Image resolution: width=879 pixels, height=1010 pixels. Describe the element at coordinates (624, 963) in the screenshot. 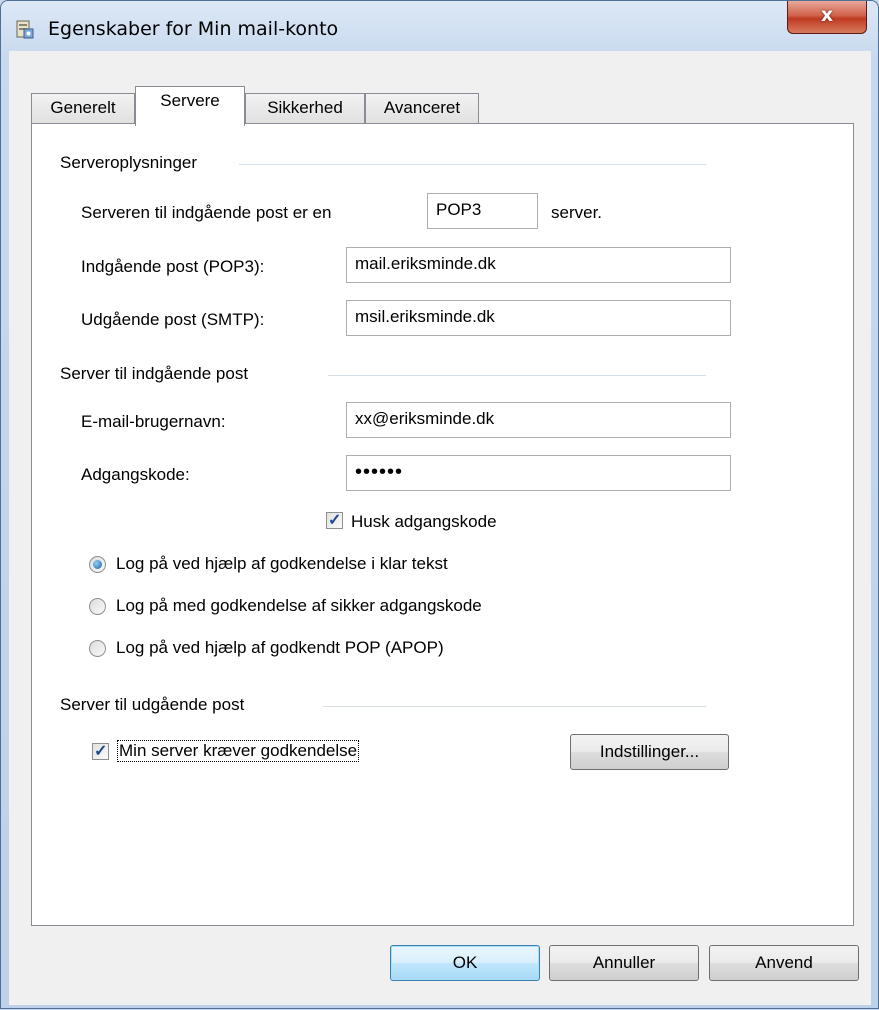

I see `cancel-button: Annuller` at that location.